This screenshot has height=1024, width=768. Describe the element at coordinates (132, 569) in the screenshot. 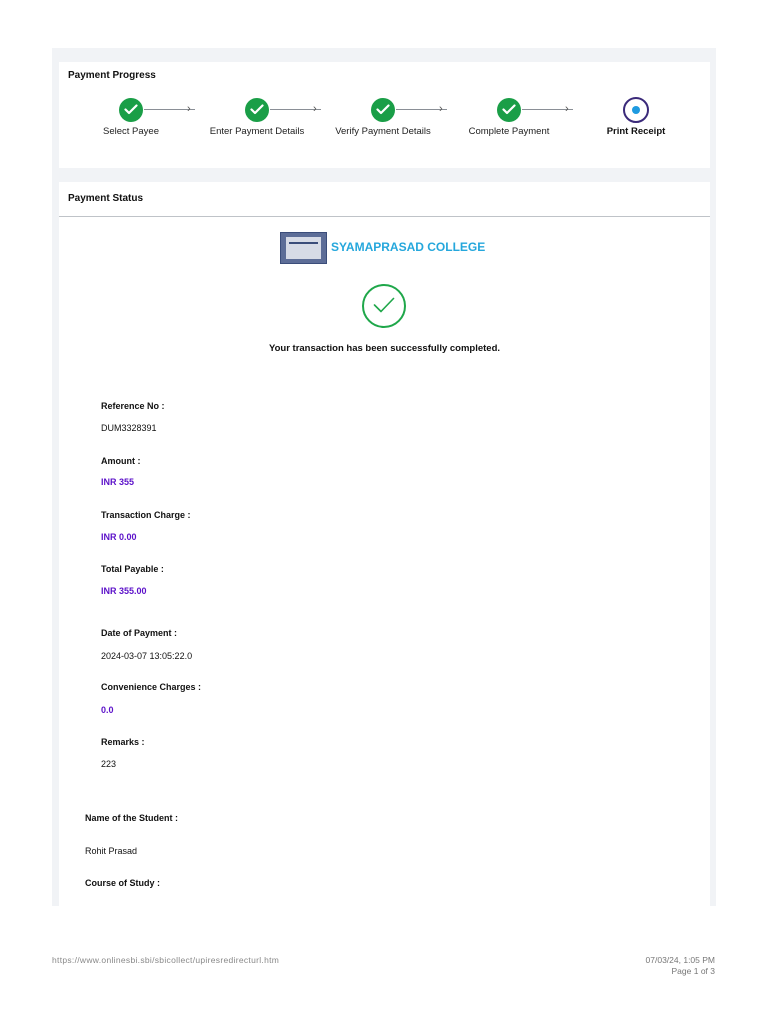

I see `total-payable-label: Total Payable :` at that location.